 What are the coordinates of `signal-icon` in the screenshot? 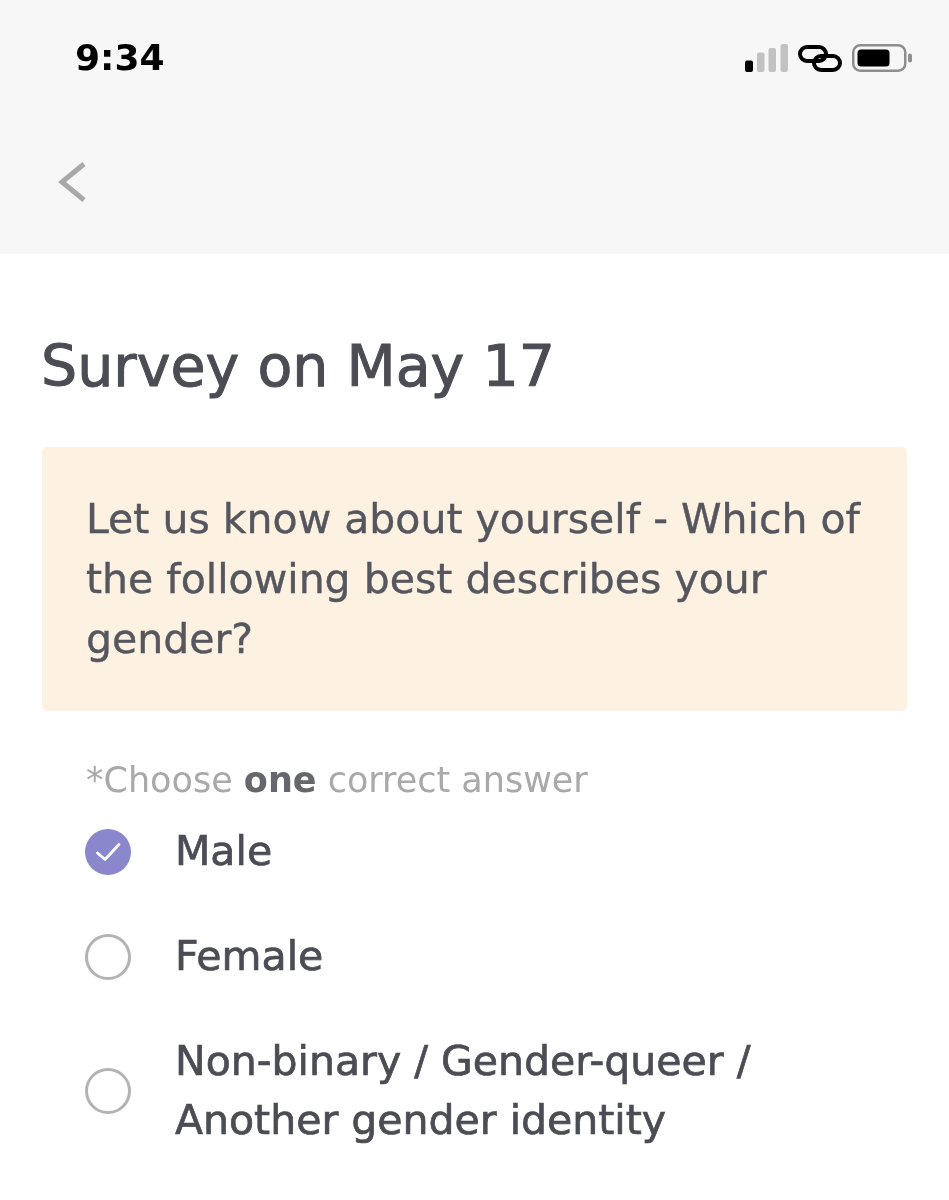 It's located at (766, 58).